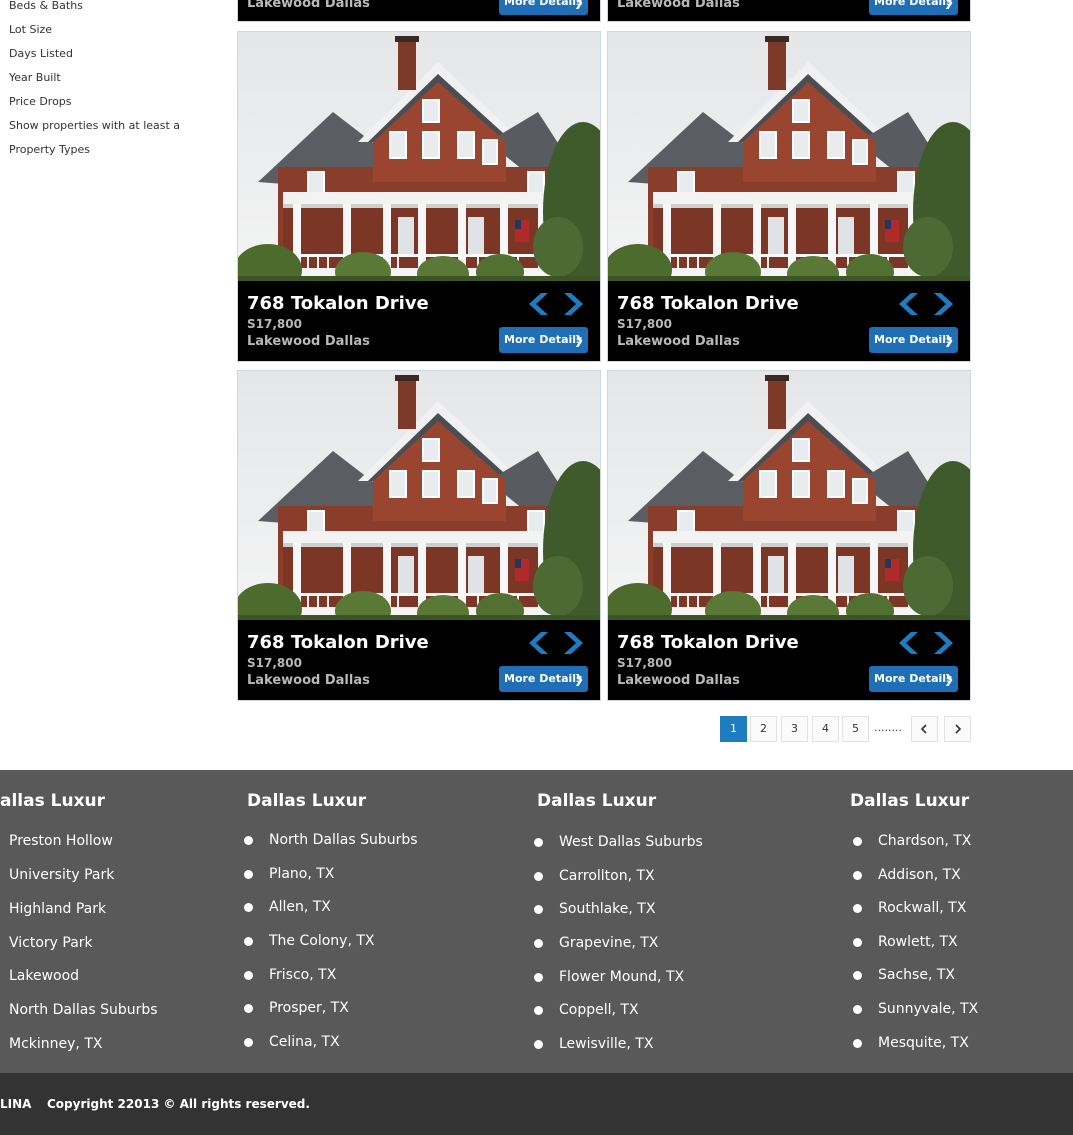 Image resolution: width=1073 pixels, height=1135 pixels. What do you see at coordinates (56, 1044) in the screenshot?
I see `footer-link-label: Mckinney, TX` at bounding box center [56, 1044].